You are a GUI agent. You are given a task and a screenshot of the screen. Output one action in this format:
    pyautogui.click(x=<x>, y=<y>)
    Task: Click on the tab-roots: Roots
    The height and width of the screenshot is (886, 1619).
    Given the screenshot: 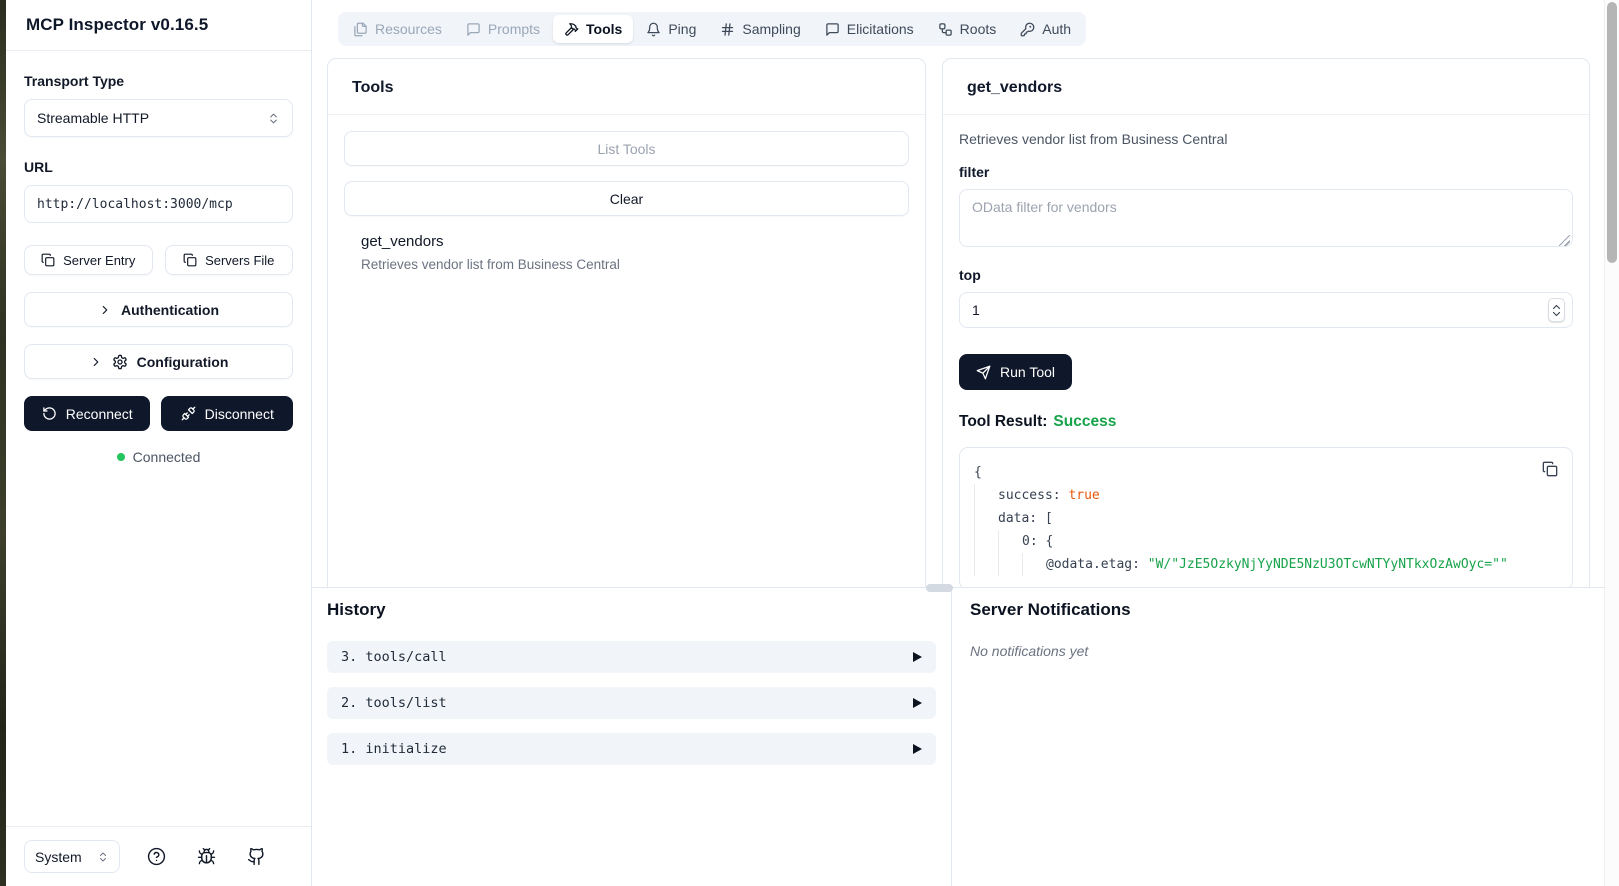 What is the action you would take?
    pyautogui.click(x=967, y=29)
    